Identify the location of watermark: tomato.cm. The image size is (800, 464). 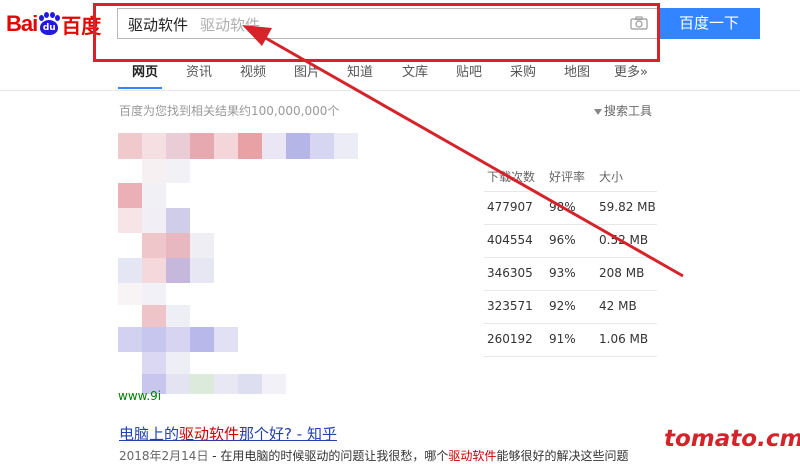
(732, 439).